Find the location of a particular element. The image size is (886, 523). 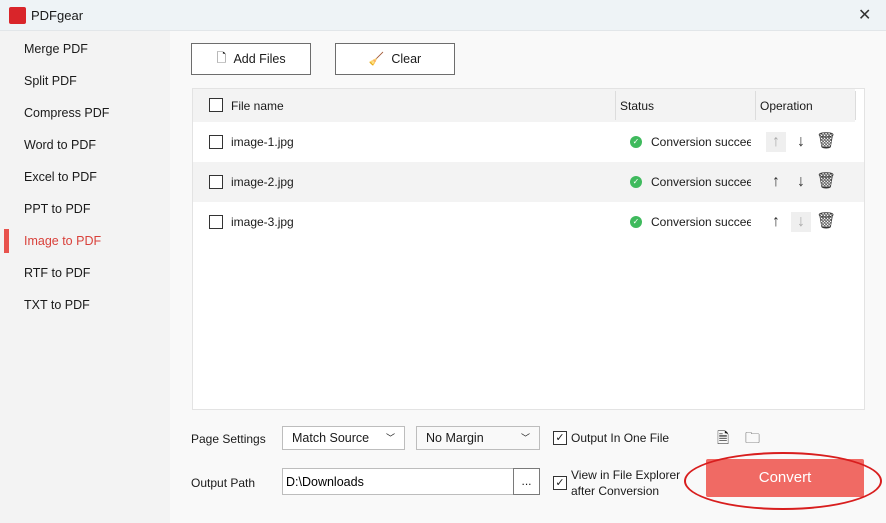

column-file-name: File name is located at coordinates (257, 106).